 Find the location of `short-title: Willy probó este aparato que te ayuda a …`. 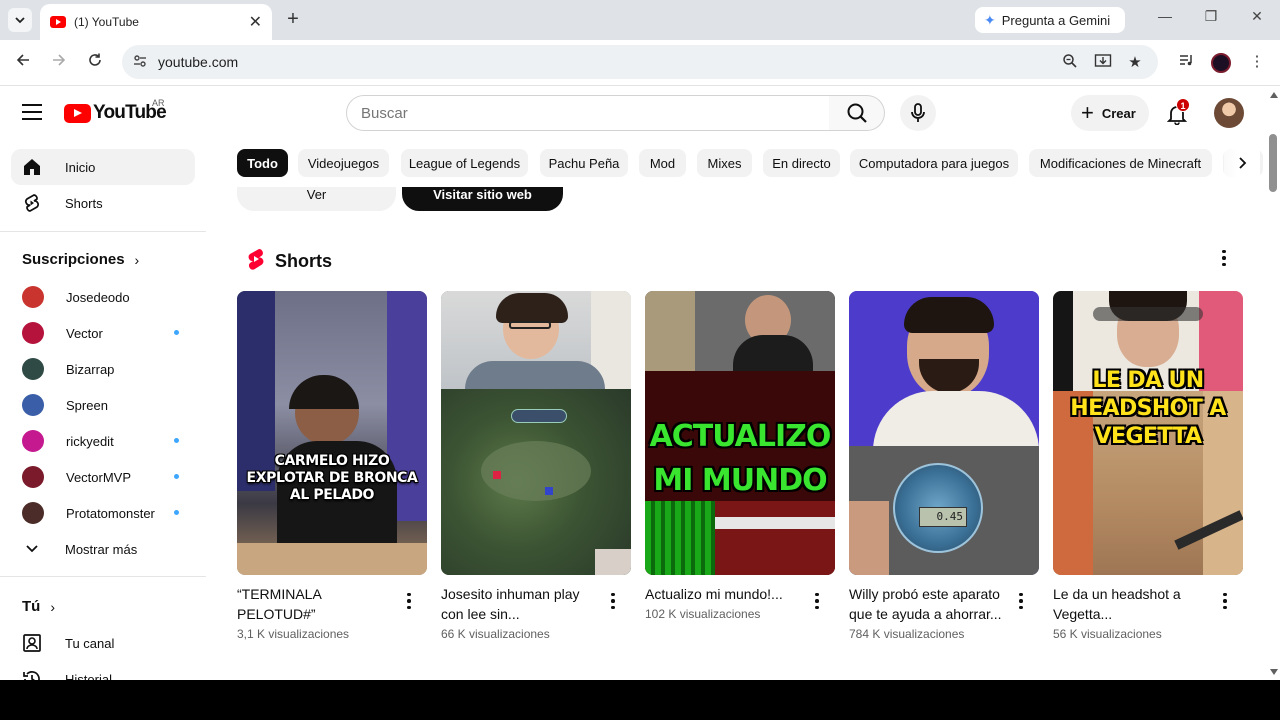

short-title: Willy probó este aparato que te ayuda a … is located at coordinates (930, 604).